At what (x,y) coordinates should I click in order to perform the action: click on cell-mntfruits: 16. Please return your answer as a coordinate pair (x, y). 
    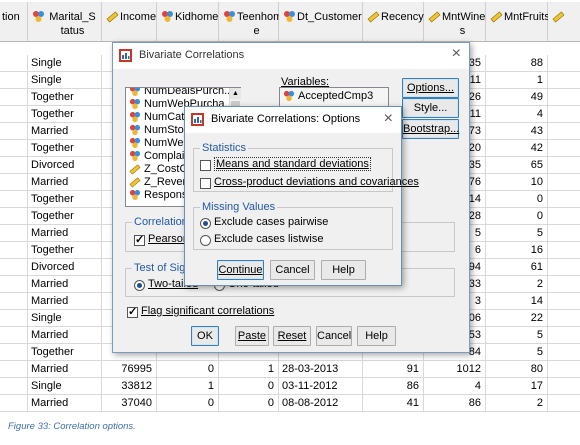
    Looking at the image, I should click on (517, 250).